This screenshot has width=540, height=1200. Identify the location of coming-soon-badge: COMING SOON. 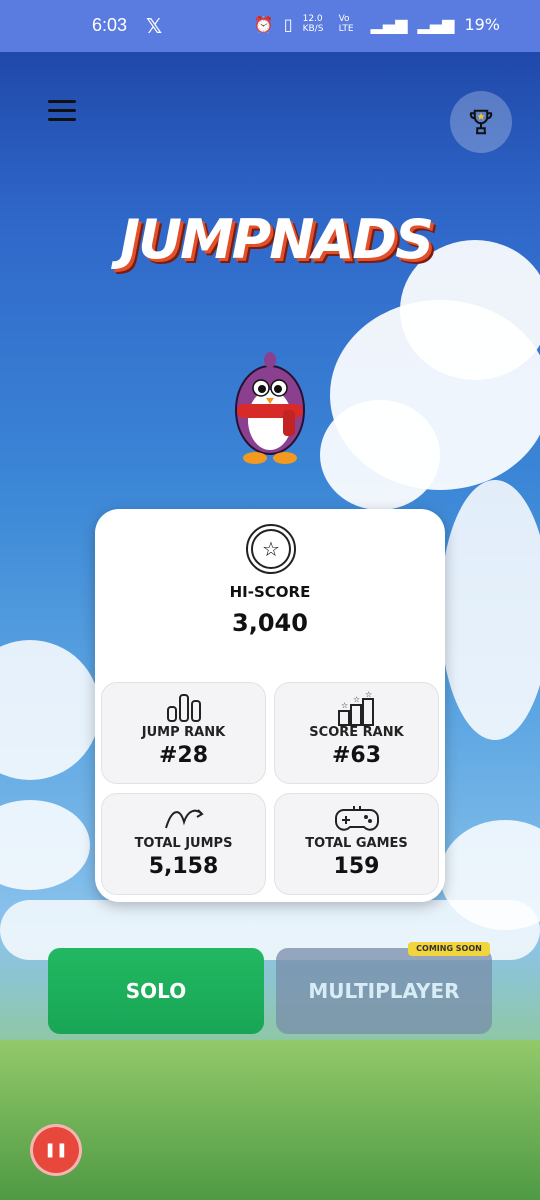
(449, 949).